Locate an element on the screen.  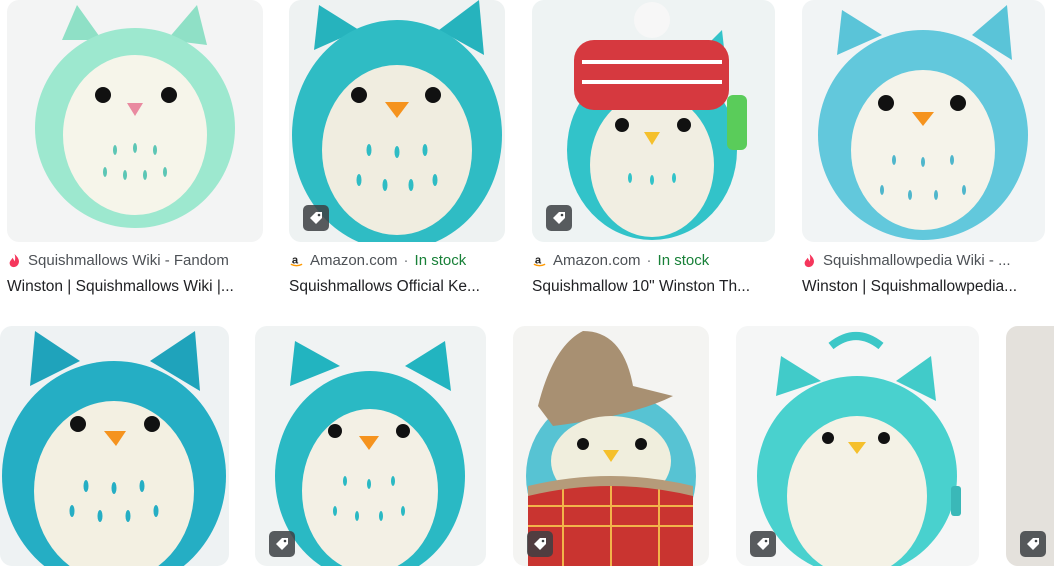
source-name: Squishmallows Wiki - Fandom is located at coordinates (128, 260).